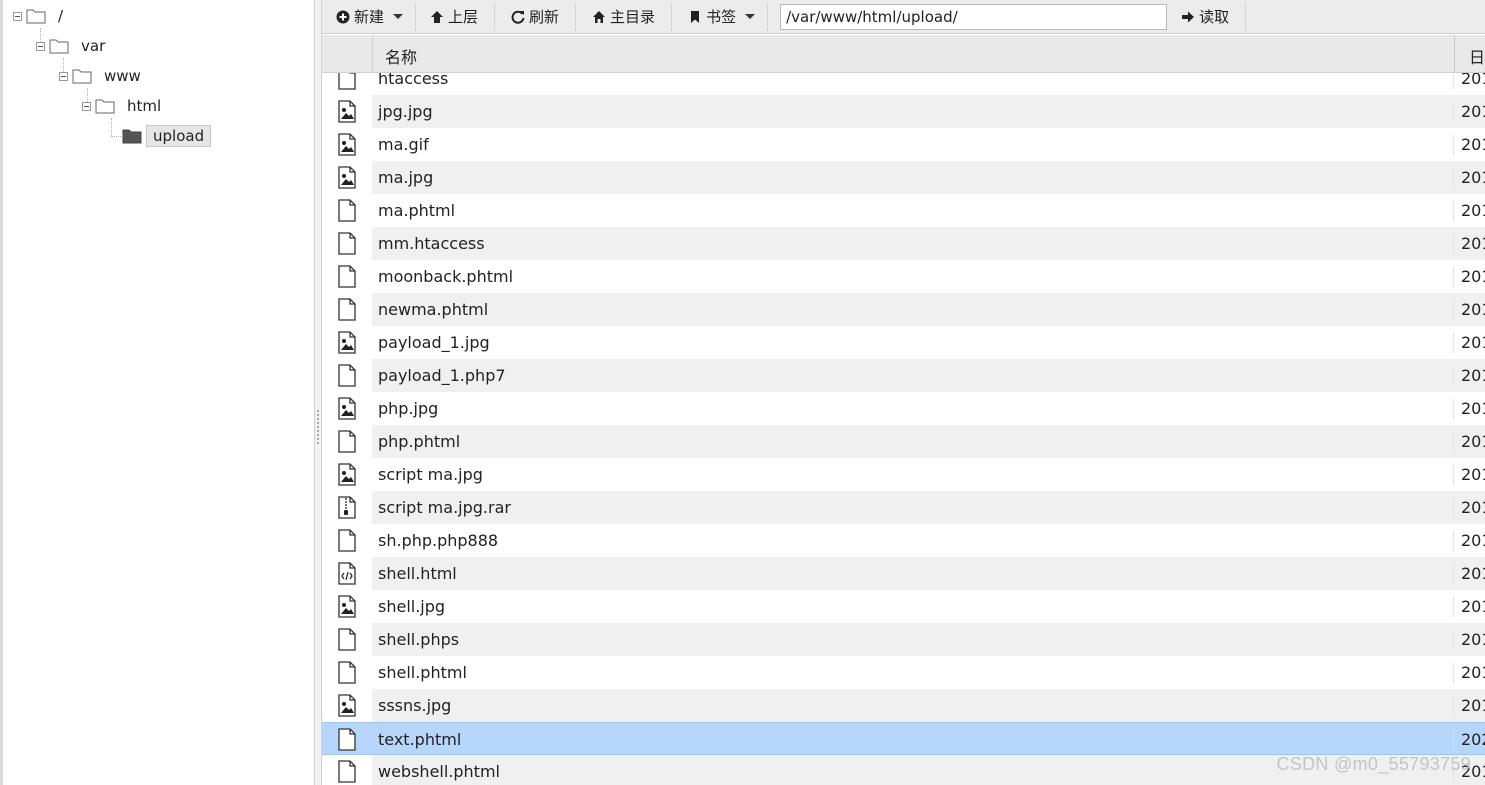  Describe the element at coordinates (179, 136) in the screenshot. I see `tree-node-label: upload` at that location.